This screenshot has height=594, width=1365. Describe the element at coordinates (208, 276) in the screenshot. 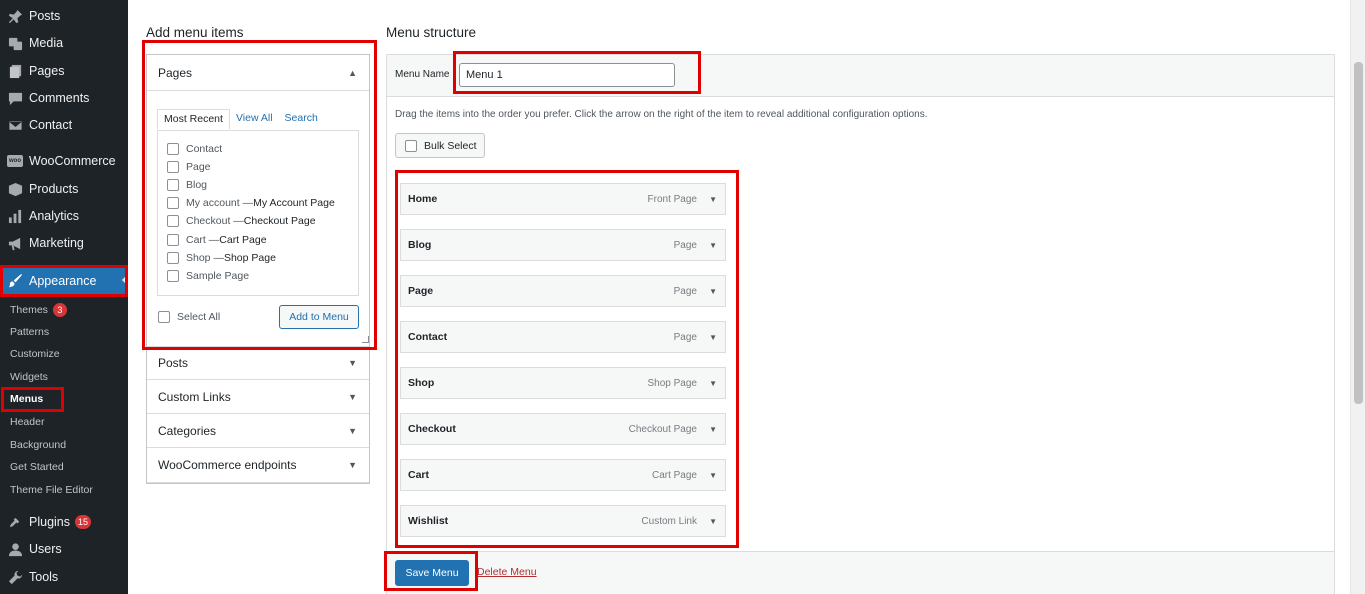

I see `list-item: Sample Page` at that location.